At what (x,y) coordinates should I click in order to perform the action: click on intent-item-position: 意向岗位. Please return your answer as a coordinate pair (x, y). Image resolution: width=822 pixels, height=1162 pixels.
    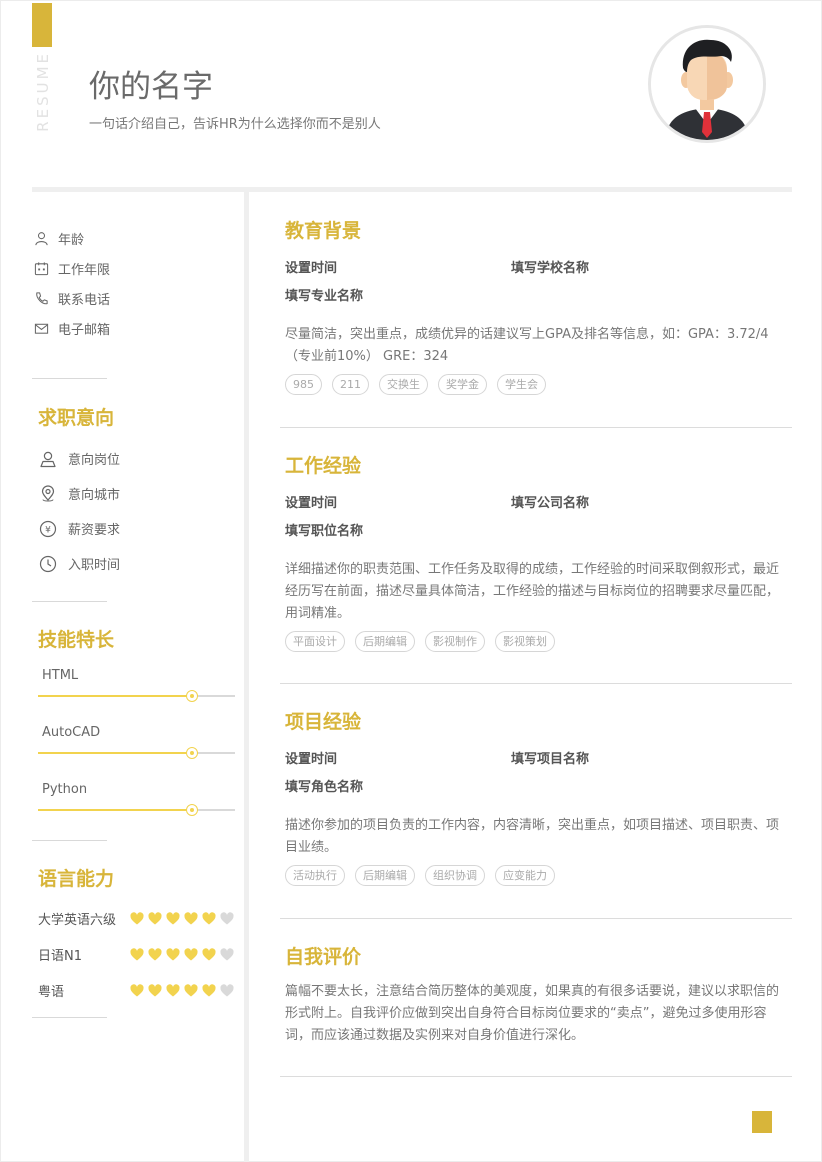
    Looking at the image, I should click on (79, 458).